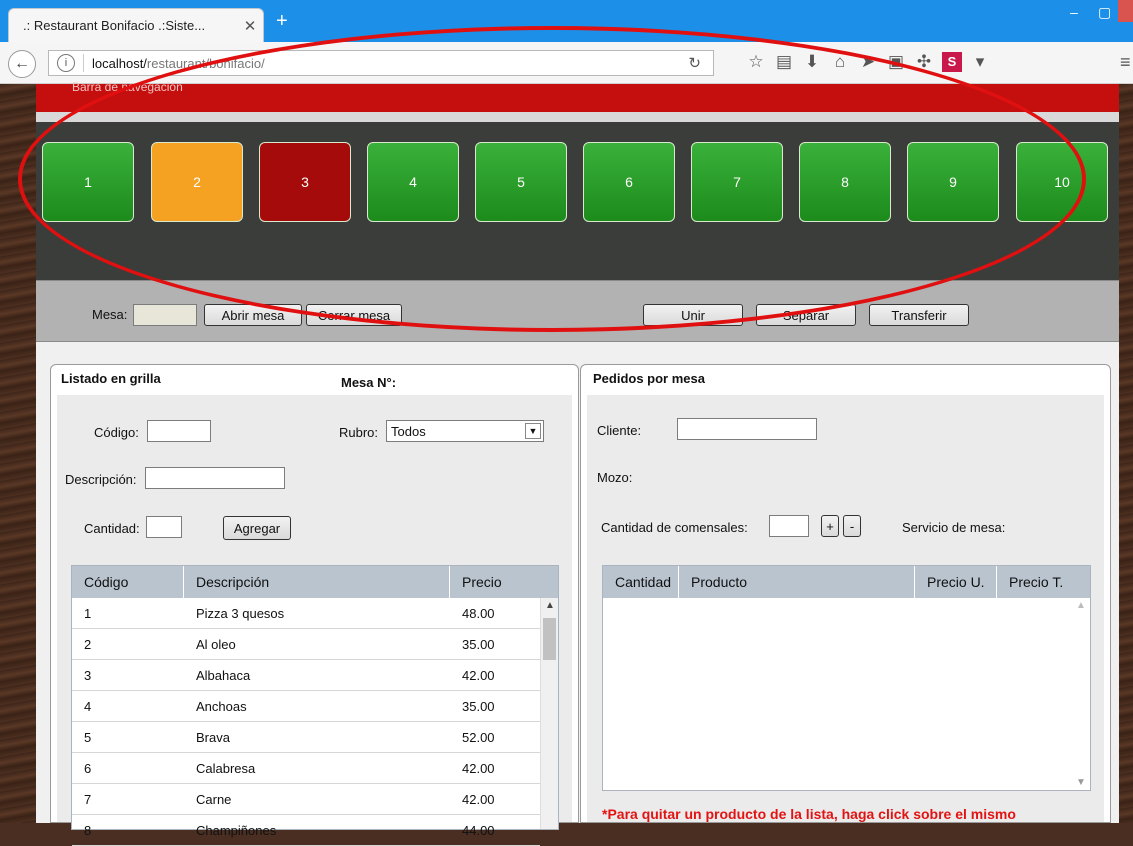  Describe the element at coordinates (1125, 11) in the screenshot. I see `window-close-icon` at that location.